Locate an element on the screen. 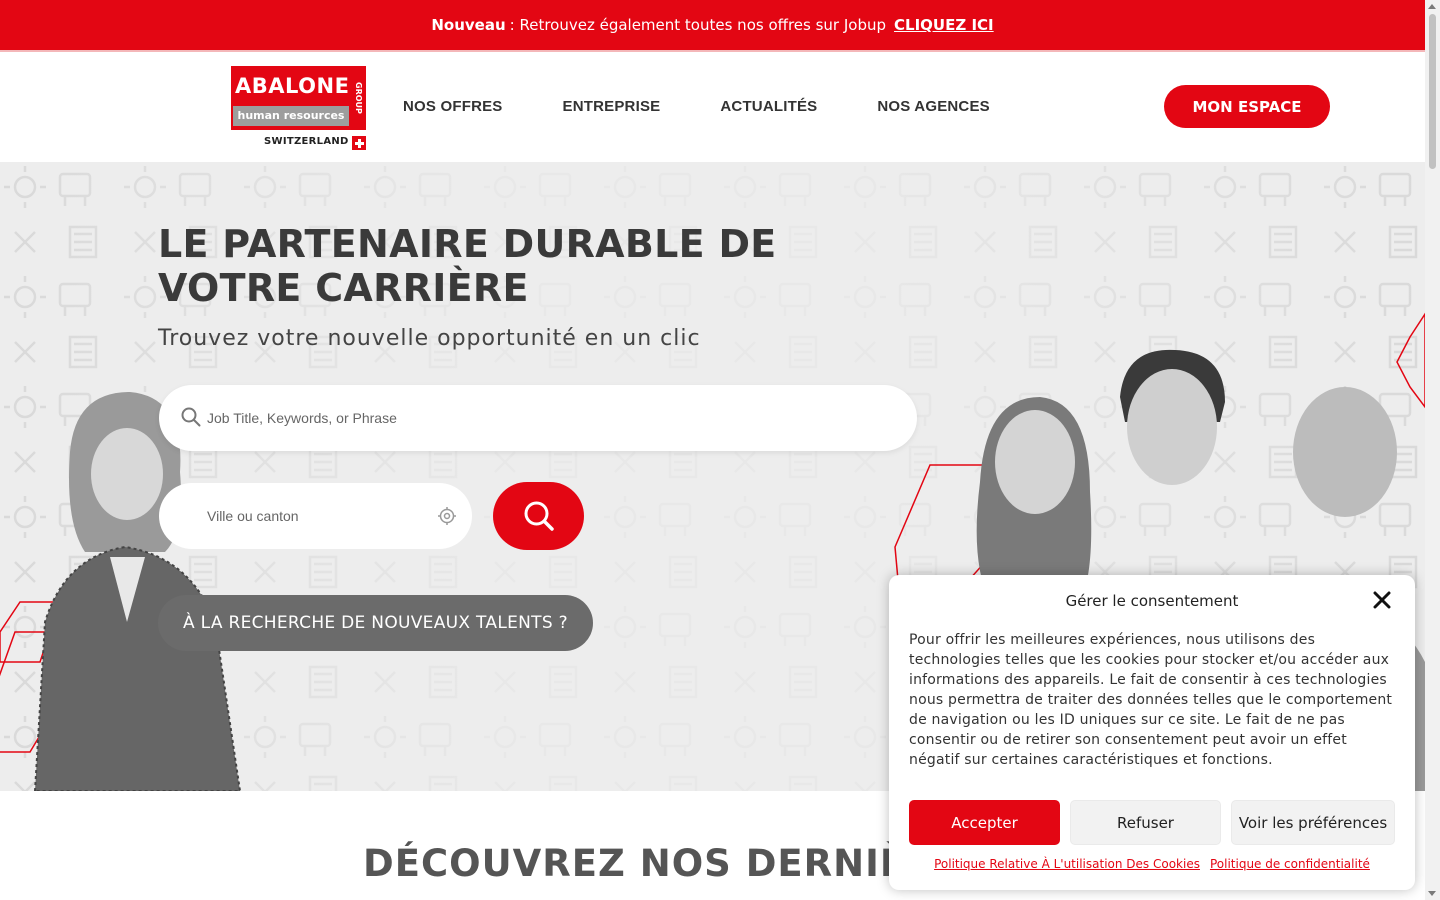 The image size is (1440, 900). privacy-policy-link: Politique de confidentialité is located at coordinates (1290, 864).